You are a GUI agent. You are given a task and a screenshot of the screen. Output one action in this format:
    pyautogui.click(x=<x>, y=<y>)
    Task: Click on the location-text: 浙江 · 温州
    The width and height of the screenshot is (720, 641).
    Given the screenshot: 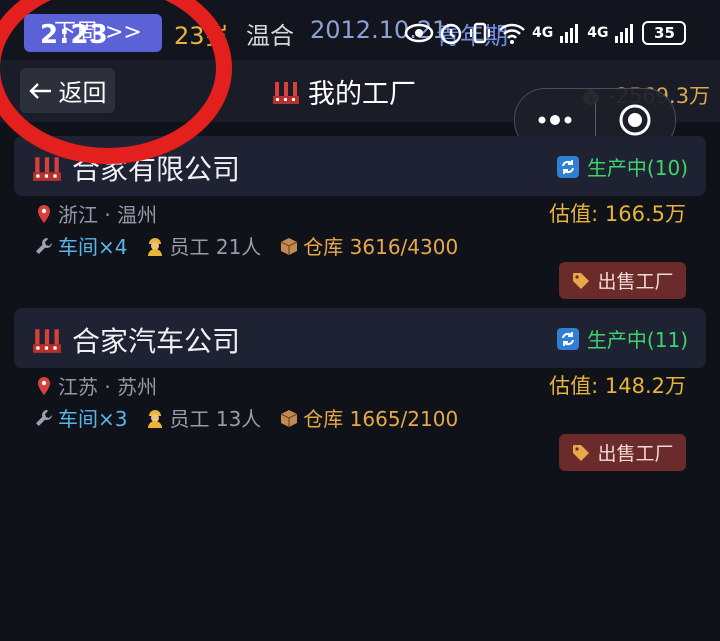 What is the action you would take?
    pyautogui.click(x=108, y=215)
    